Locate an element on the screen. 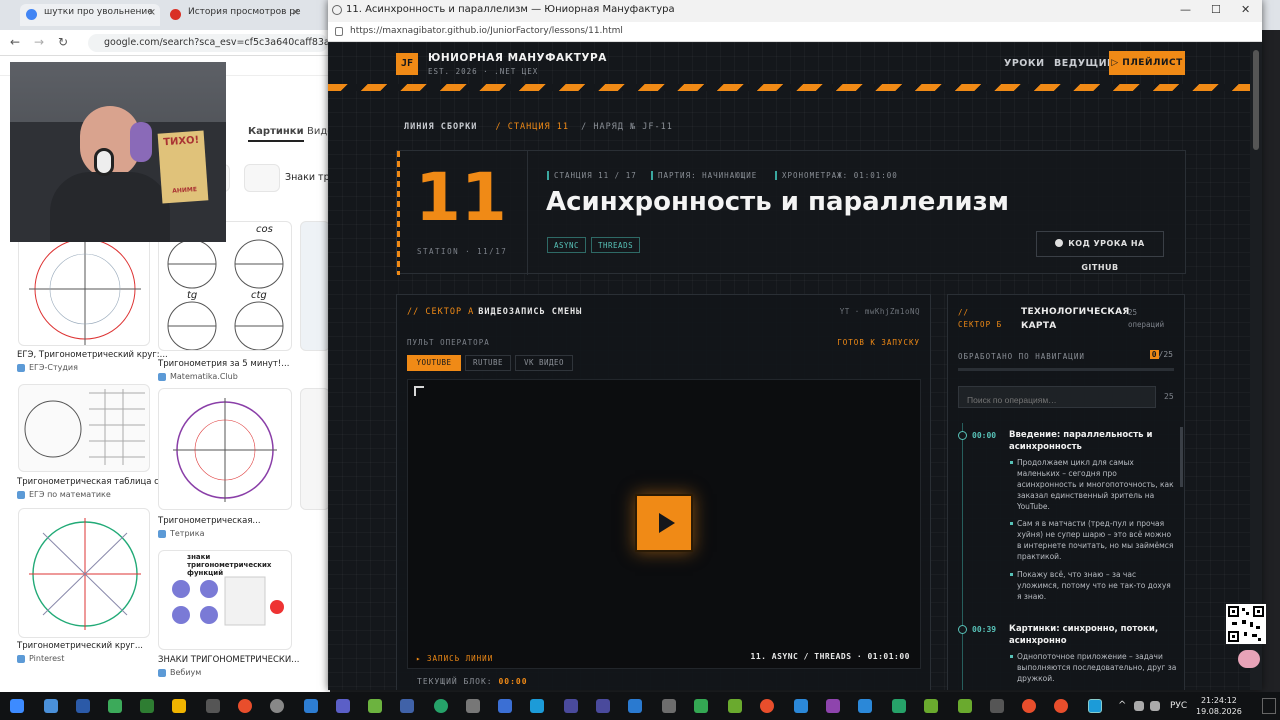 This screenshot has width=1280, height=720. map-scrollbar is located at coordinates (1181, 457).